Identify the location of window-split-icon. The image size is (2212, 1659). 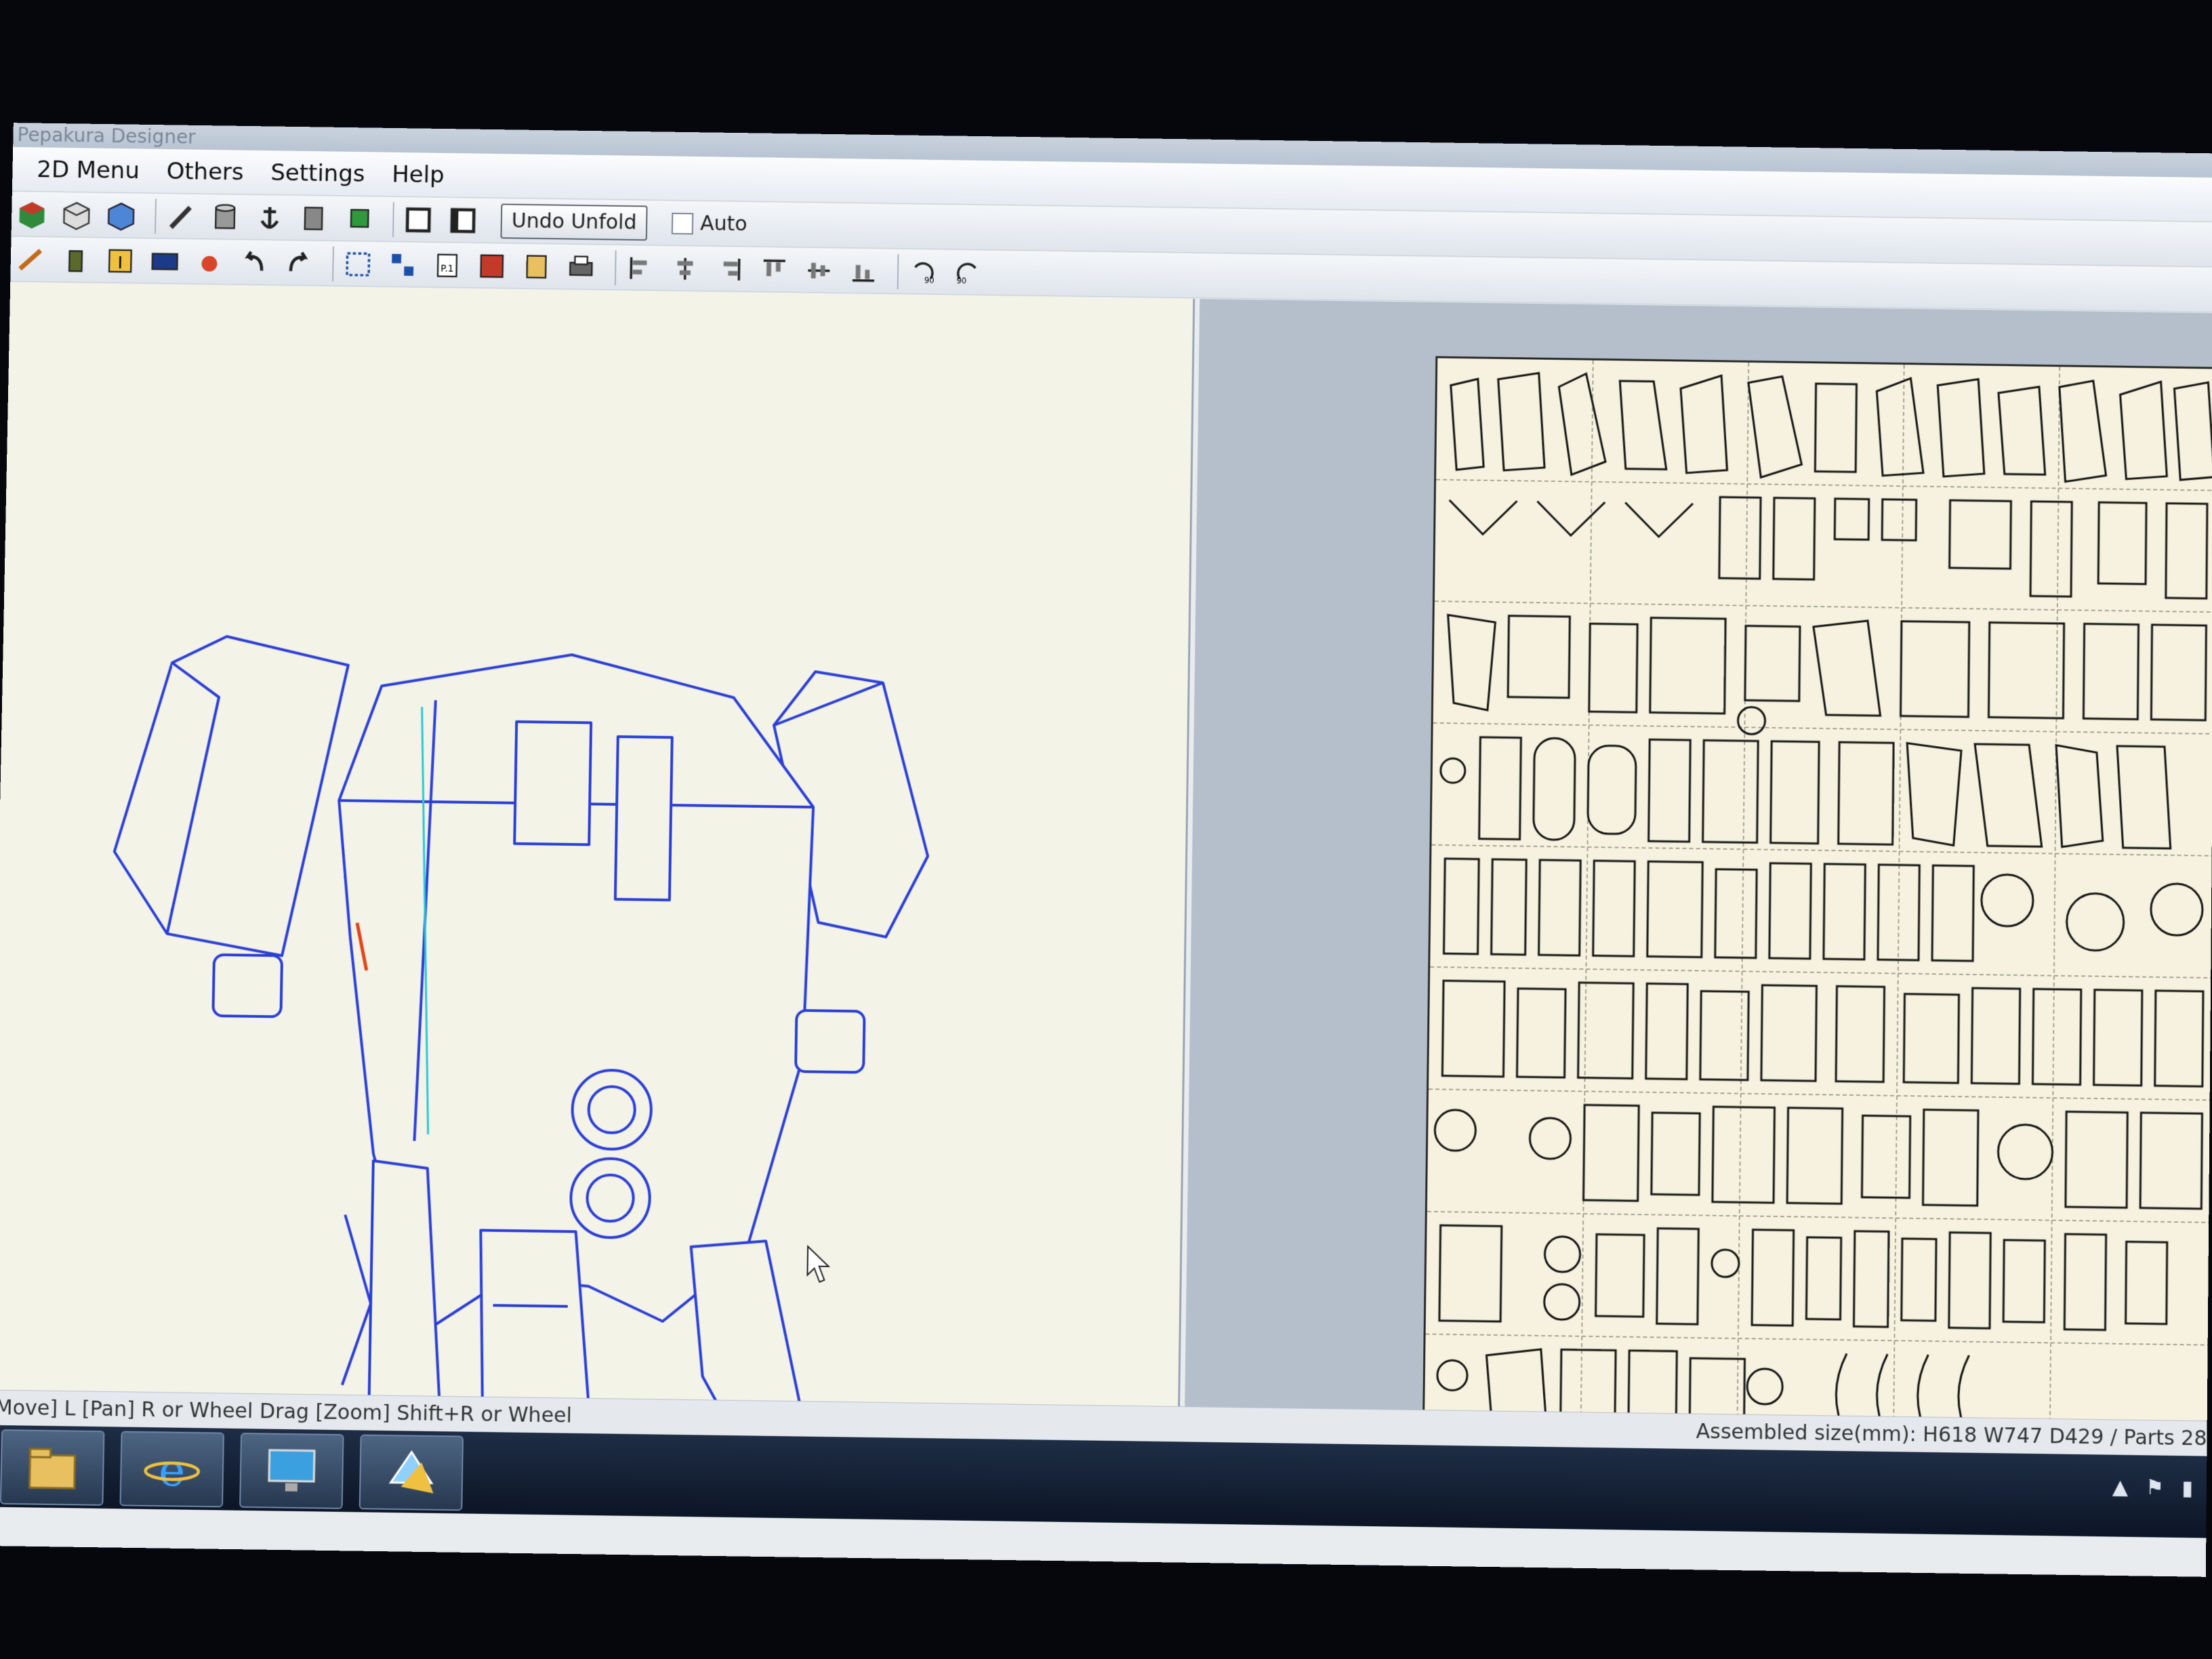
(463, 221).